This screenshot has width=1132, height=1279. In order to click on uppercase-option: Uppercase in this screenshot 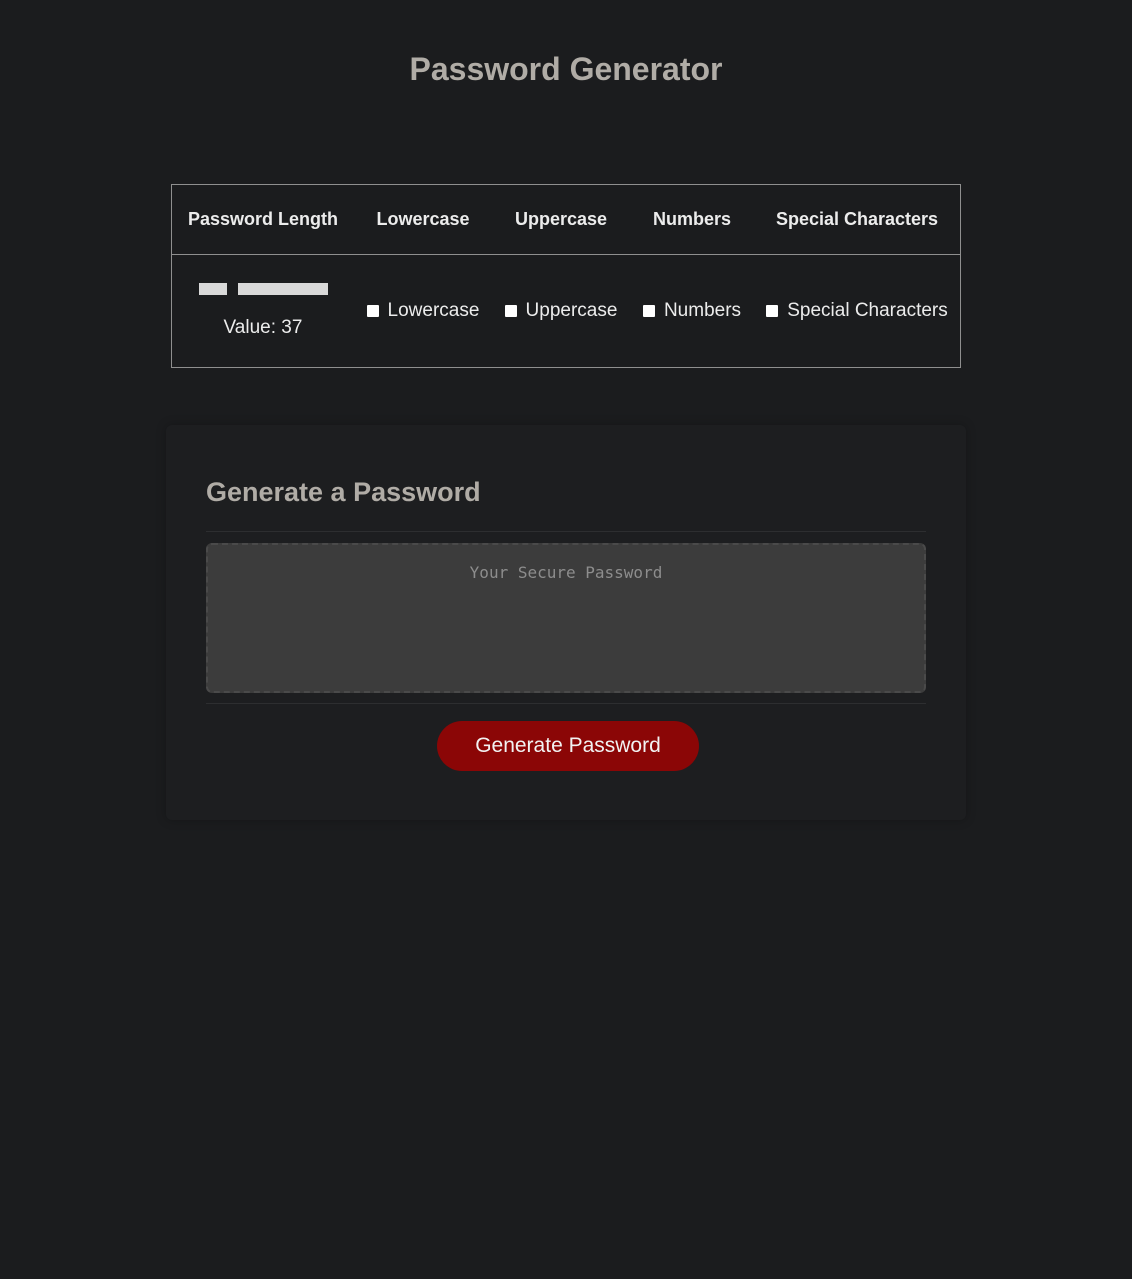, I will do `click(561, 311)`.